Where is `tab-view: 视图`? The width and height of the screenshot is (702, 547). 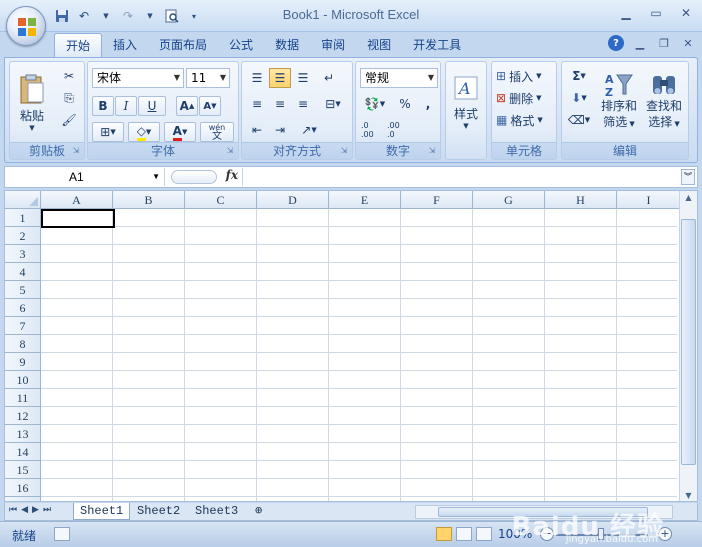
tab-view: 视图 is located at coordinates (379, 45).